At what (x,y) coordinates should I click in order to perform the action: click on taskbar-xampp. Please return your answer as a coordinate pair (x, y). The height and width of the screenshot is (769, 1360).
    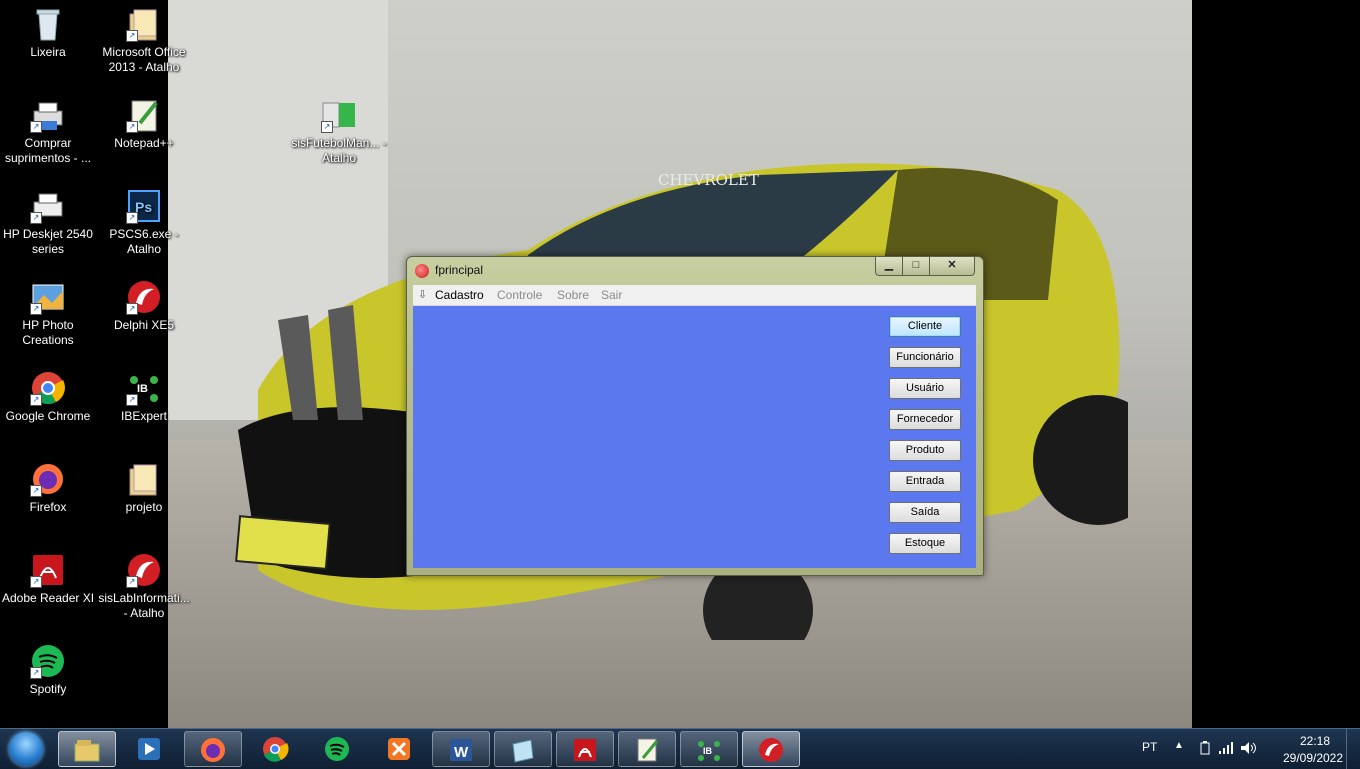
    Looking at the image, I should click on (399, 749).